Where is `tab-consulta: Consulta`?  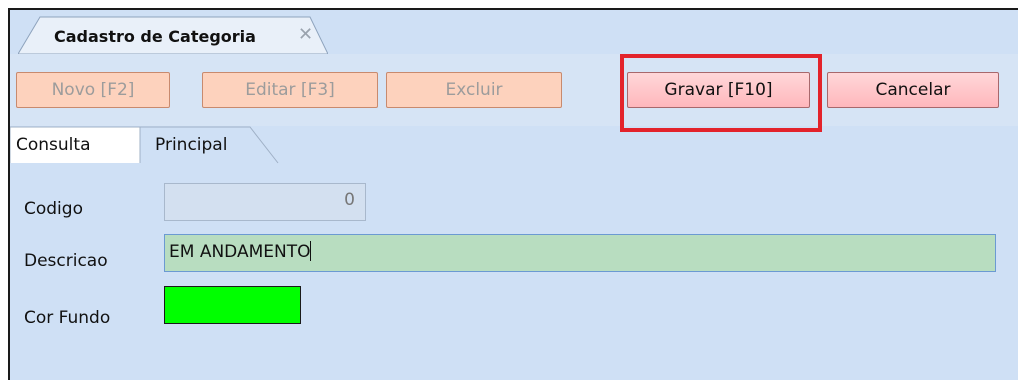
tab-consulta: Consulta is located at coordinates (53, 145).